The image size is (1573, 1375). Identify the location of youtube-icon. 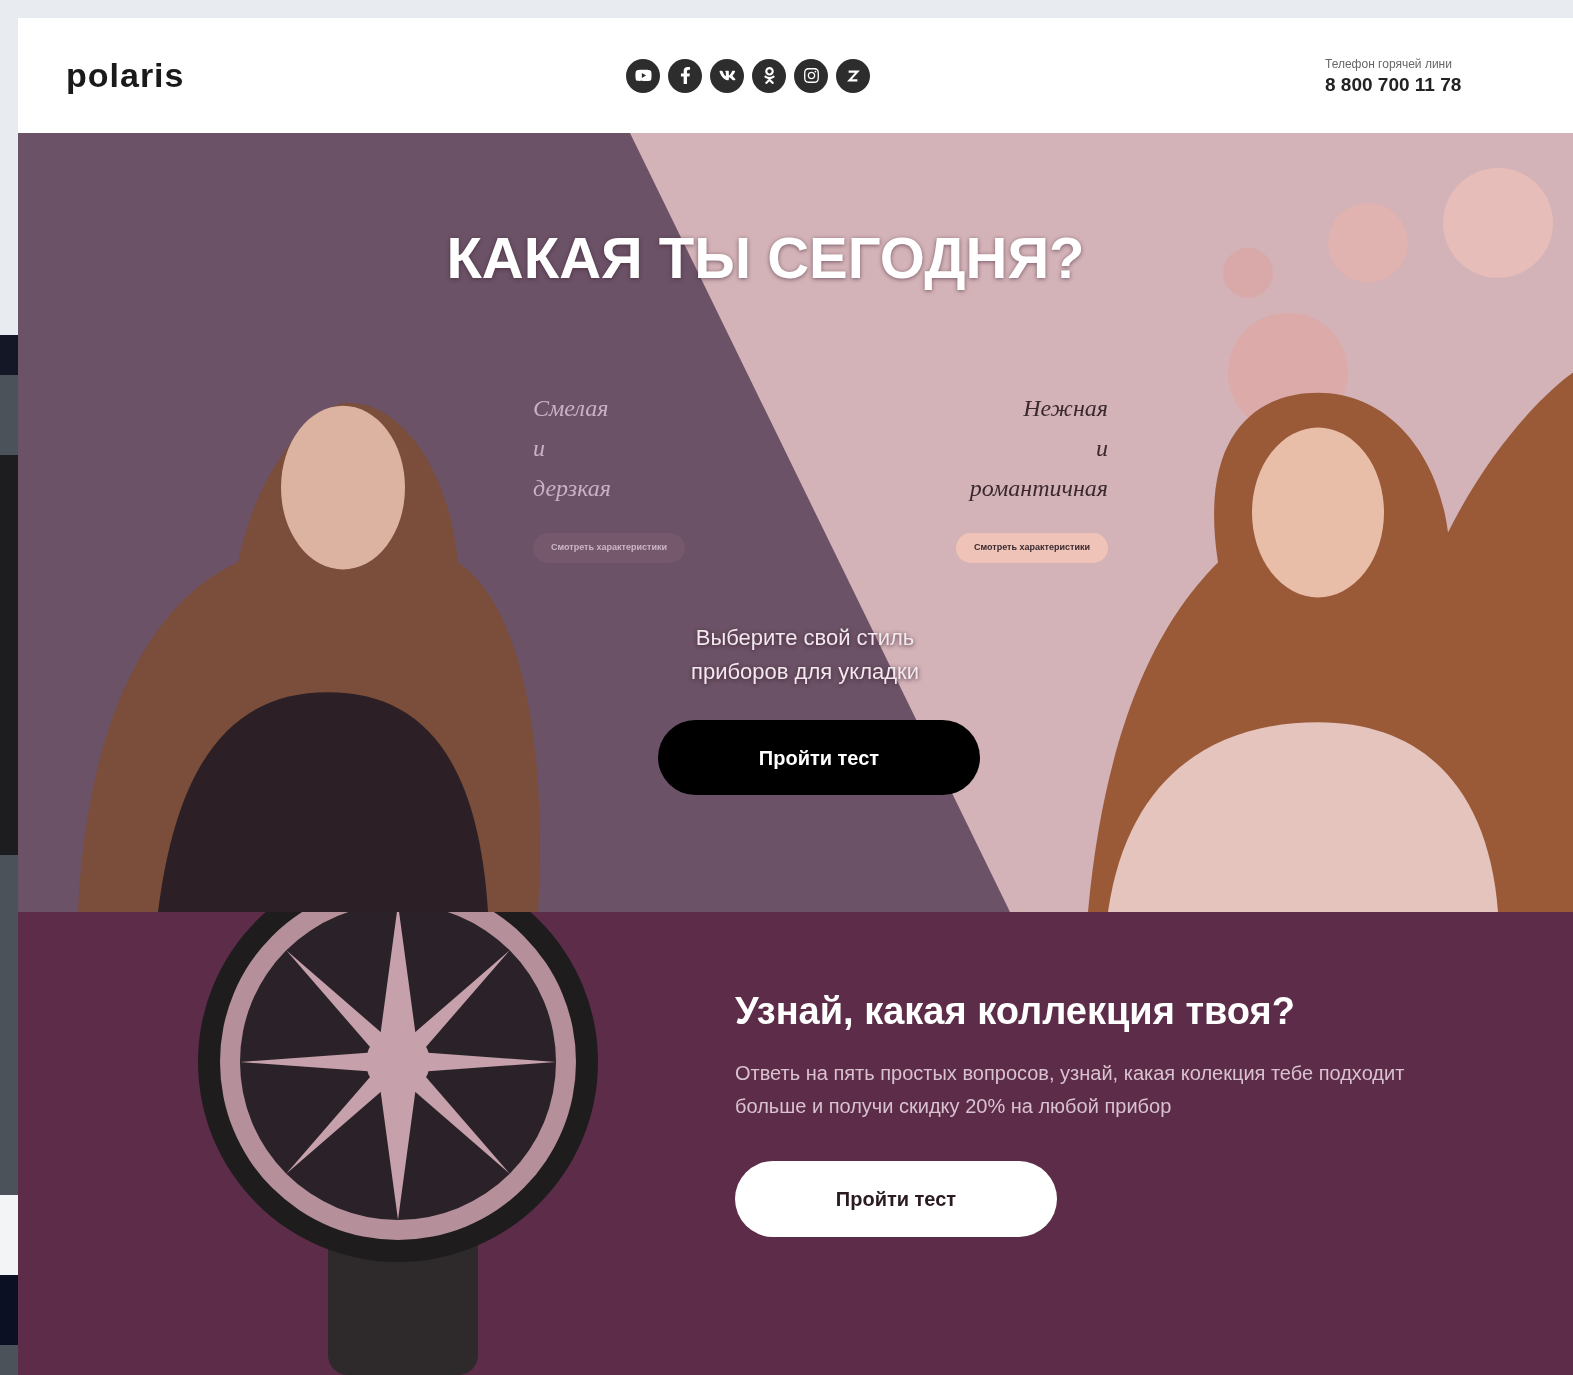
(643, 75).